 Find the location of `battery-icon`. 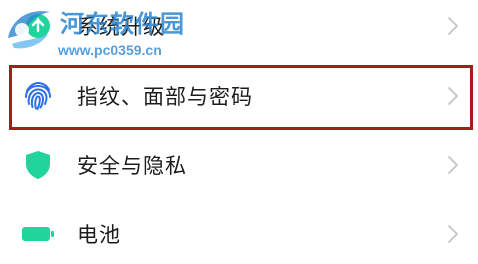

battery-icon is located at coordinates (38, 234).